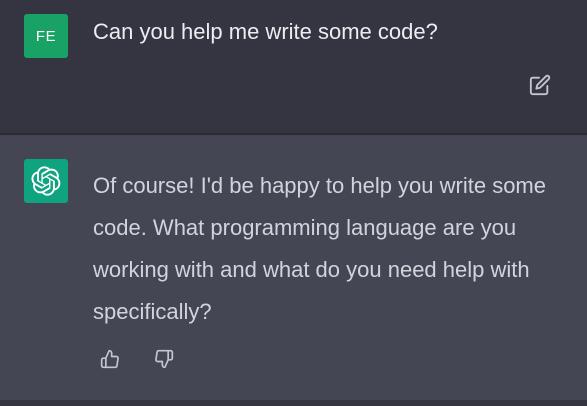  I want to click on edit-icon, so click(540, 85).